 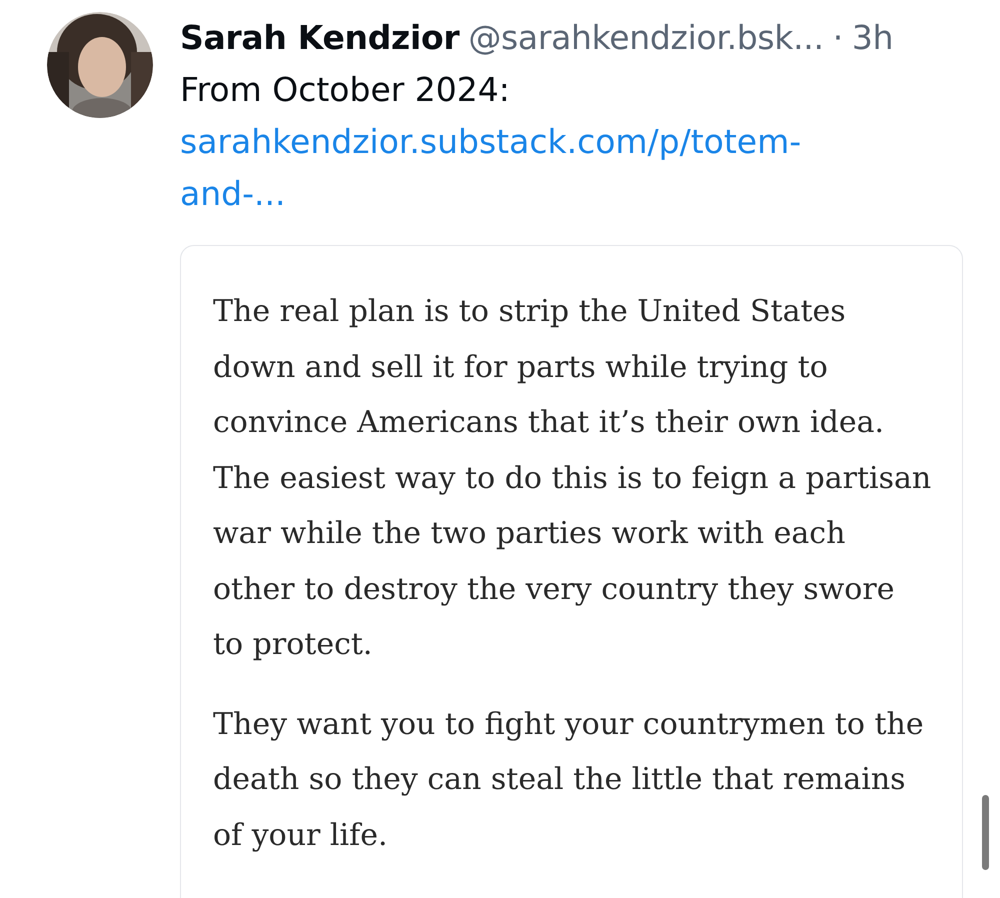 What do you see at coordinates (569, 780) in the screenshot?
I see `quote-paragraph: They want you to fight your countrymen to the death so they can steal the little that remains of your life.` at bounding box center [569, 780].